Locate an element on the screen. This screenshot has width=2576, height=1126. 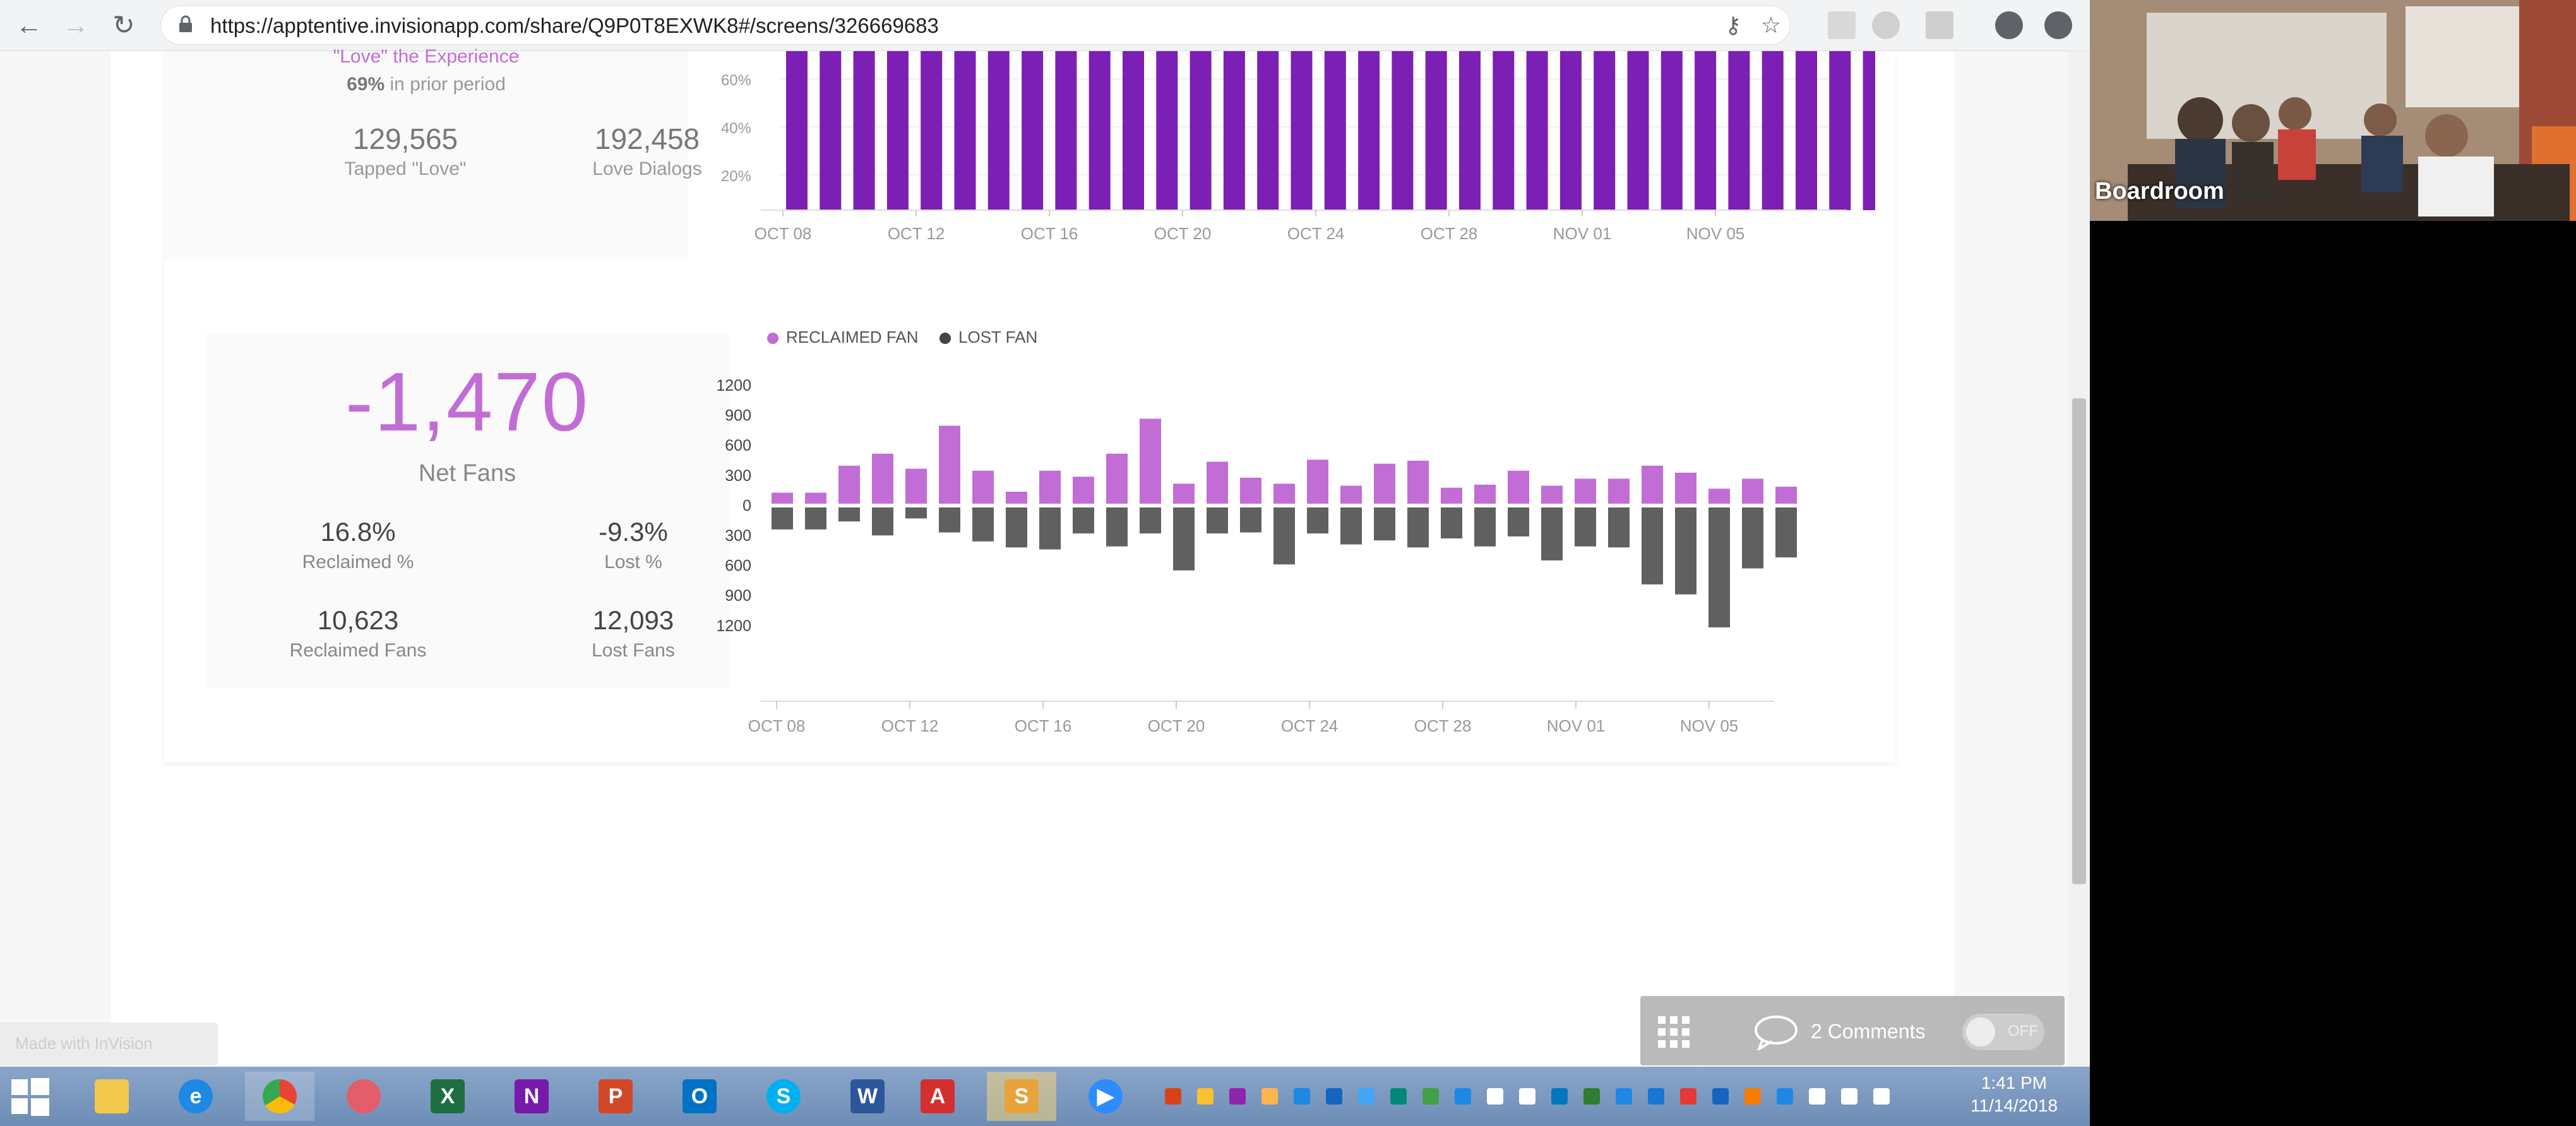
word-icon: W is located at coordinates (867, 1096).